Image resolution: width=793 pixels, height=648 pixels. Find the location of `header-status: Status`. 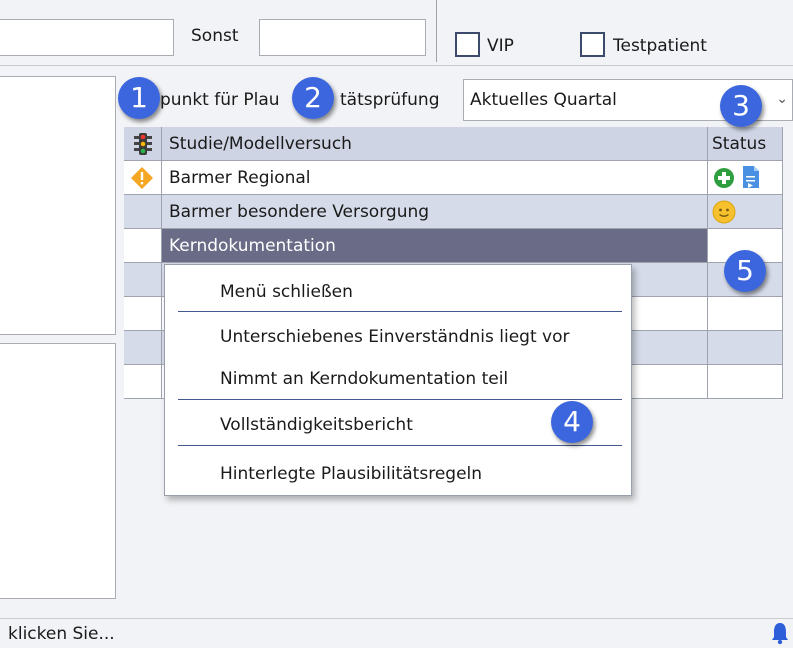

header-status: Status is located at coordinates (745, 144).